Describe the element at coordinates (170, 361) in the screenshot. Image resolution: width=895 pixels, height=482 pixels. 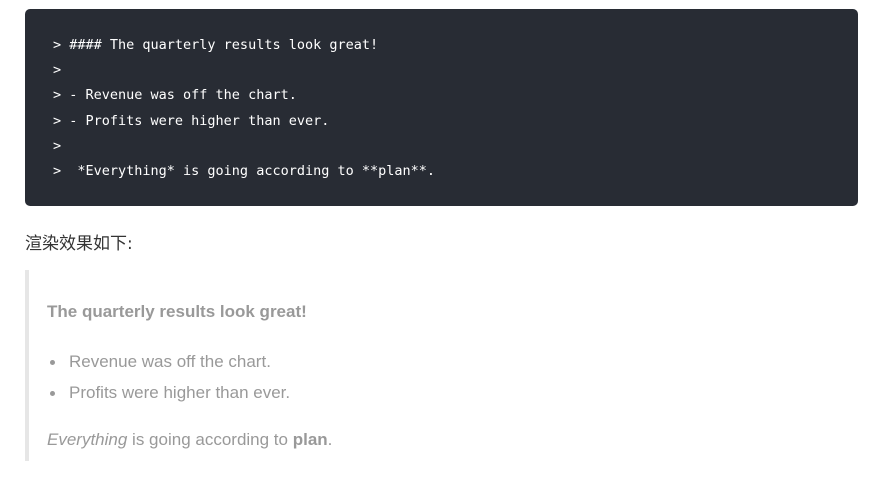
I see `list-item-text: Revenue was off the chart.` at that location.